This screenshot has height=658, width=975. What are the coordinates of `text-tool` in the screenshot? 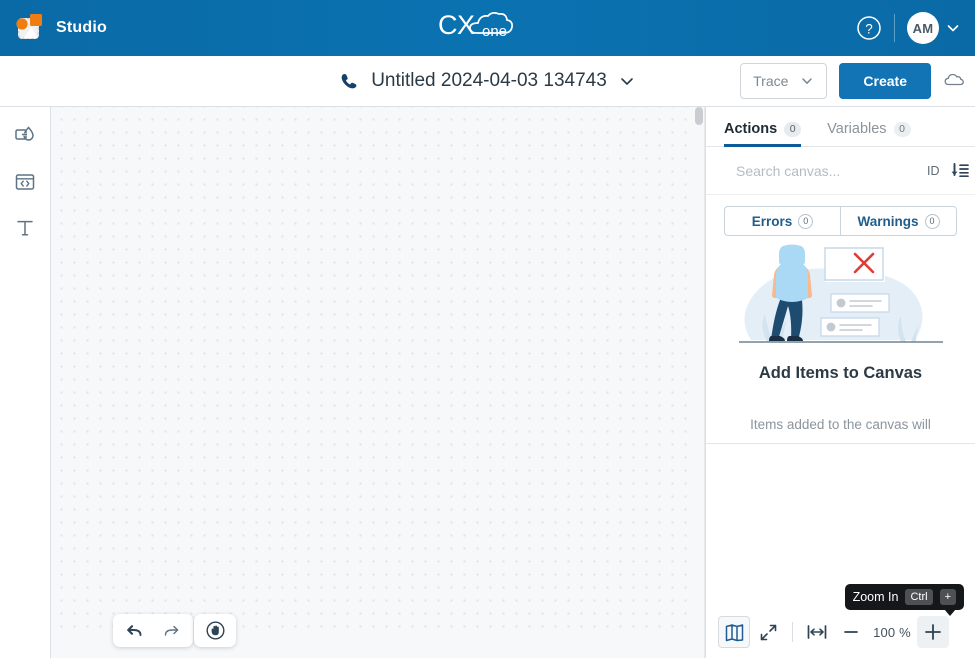 It's located at (25, 228).